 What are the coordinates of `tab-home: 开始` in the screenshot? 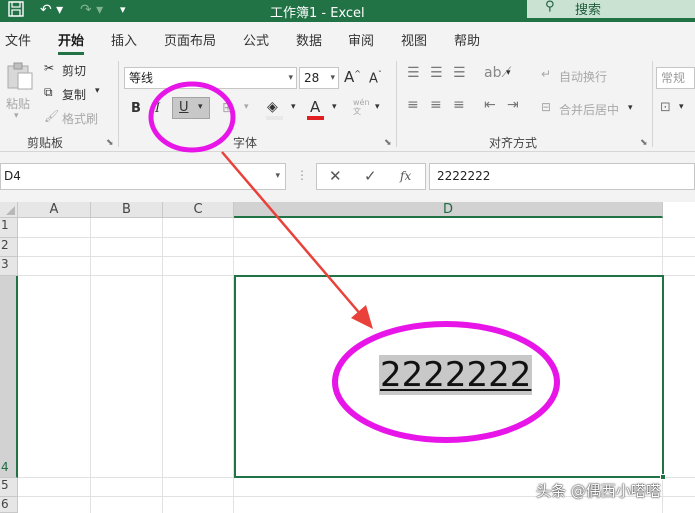 It's located at (71, 42).